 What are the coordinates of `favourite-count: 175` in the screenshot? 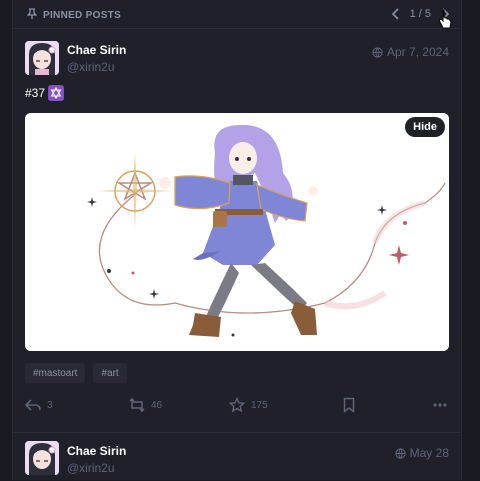 It's located at (259, 405).